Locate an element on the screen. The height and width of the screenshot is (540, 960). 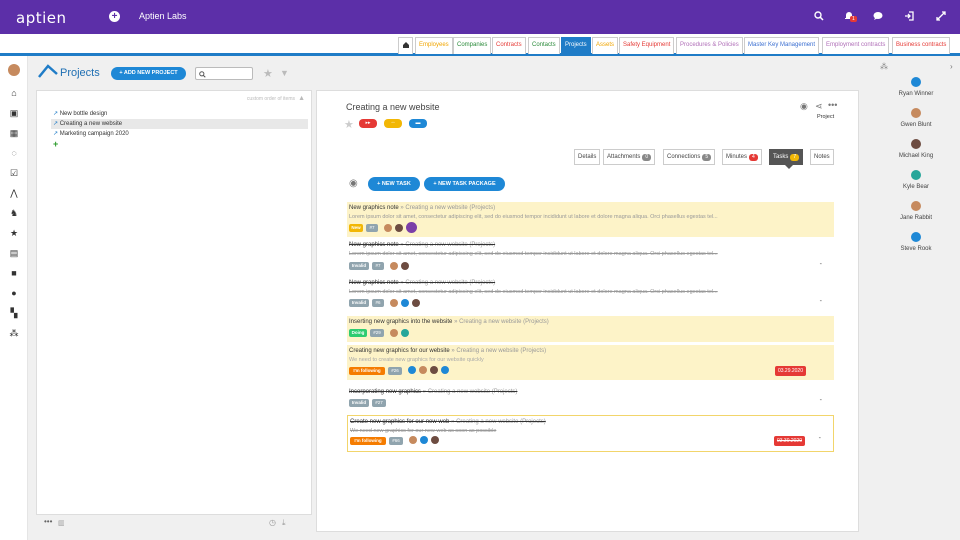
task-number: #26 is located at coordinates (395, 371).